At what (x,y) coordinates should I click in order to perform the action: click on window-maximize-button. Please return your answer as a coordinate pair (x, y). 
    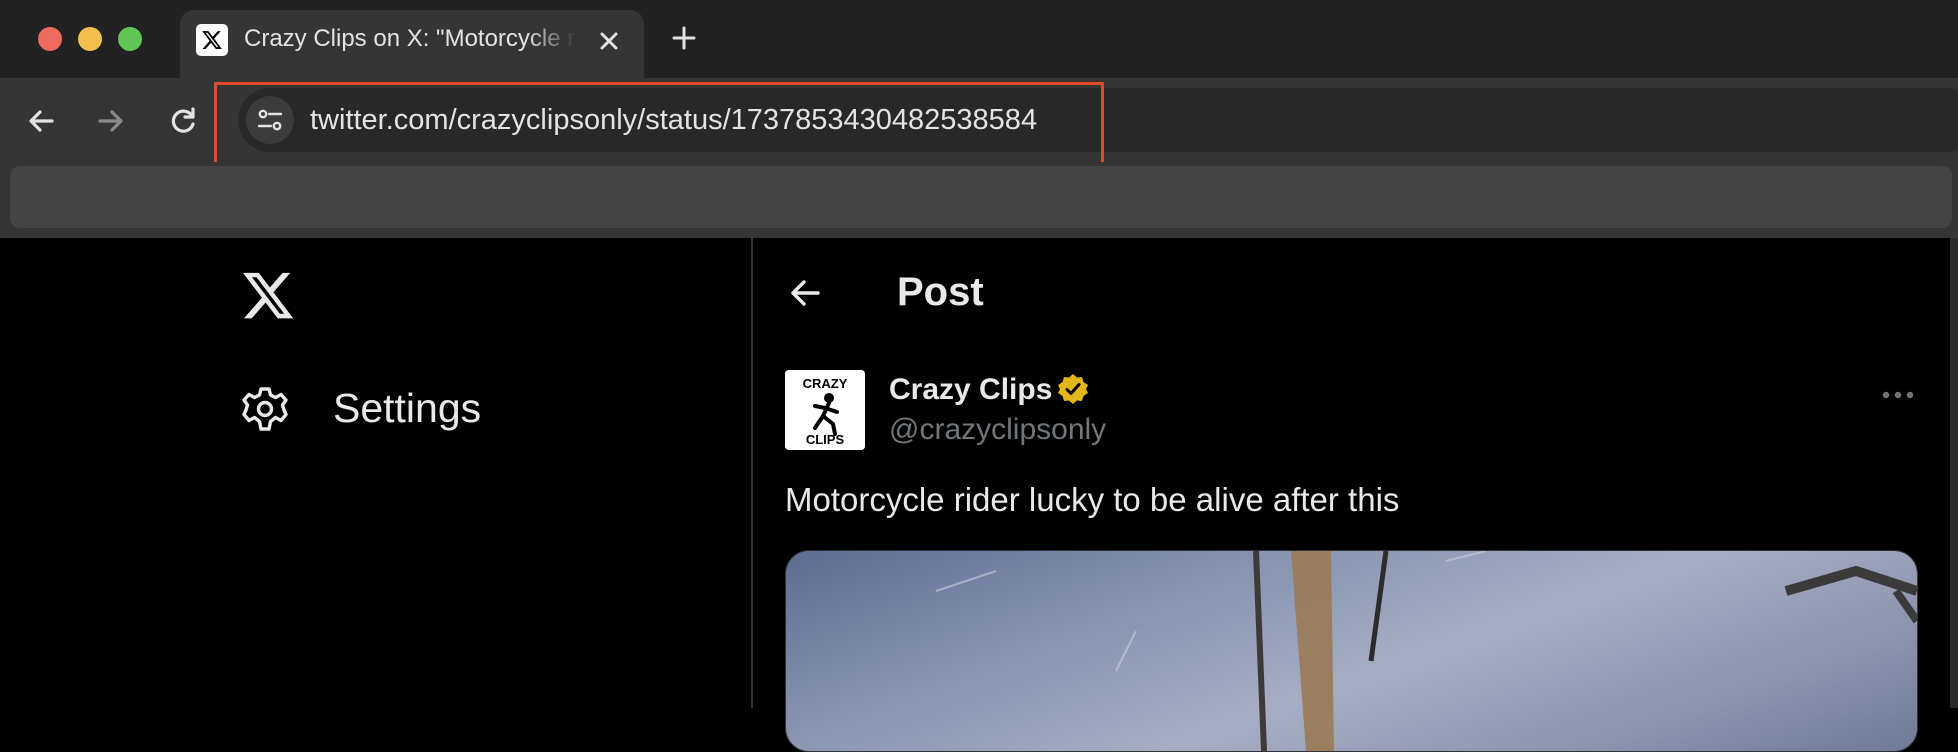
    Looking at the image, I should click on (130, 39).